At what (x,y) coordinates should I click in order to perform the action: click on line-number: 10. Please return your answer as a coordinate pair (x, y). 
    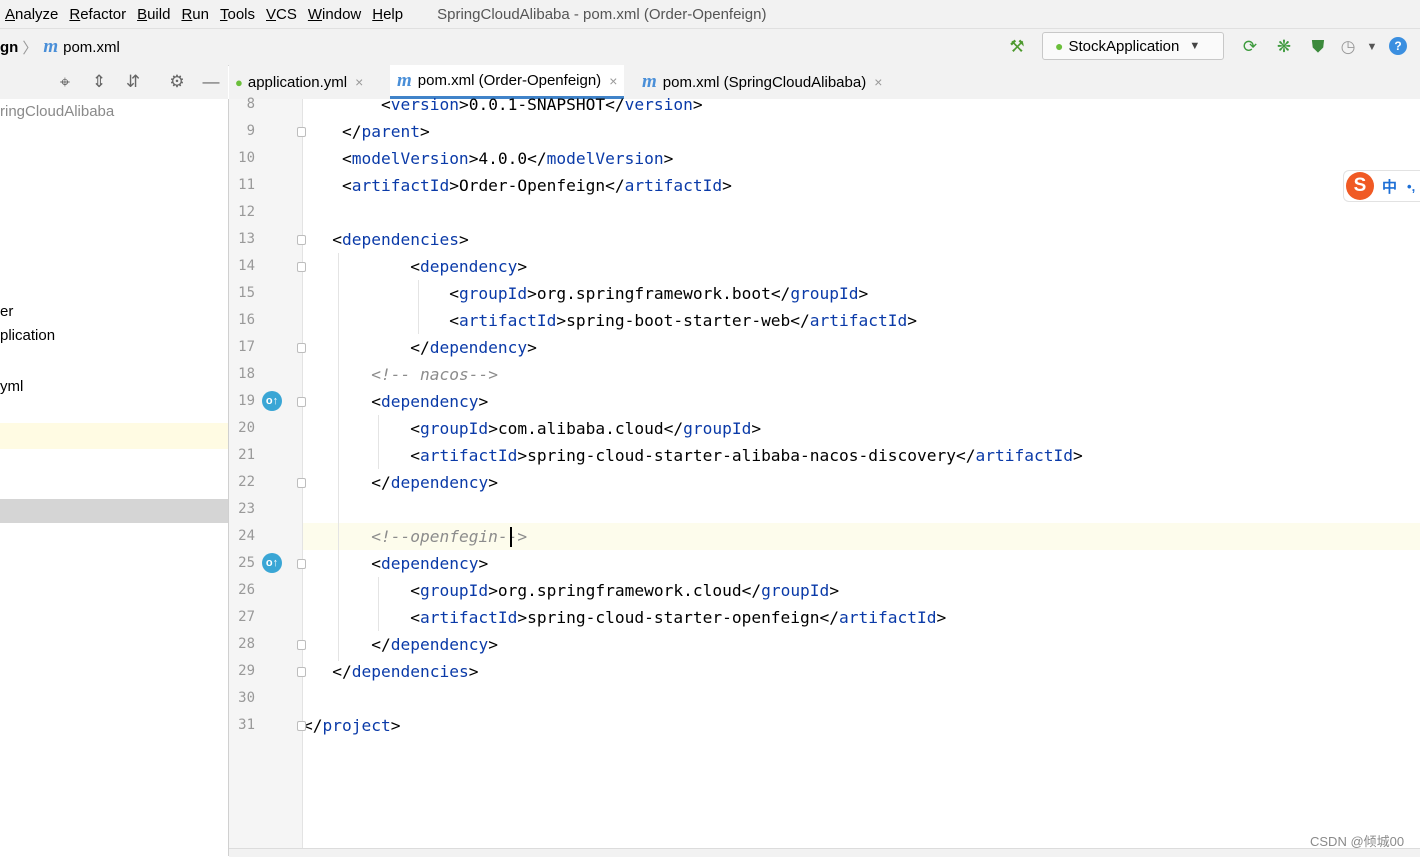
    Looking at the image, I should click on (246, 158).